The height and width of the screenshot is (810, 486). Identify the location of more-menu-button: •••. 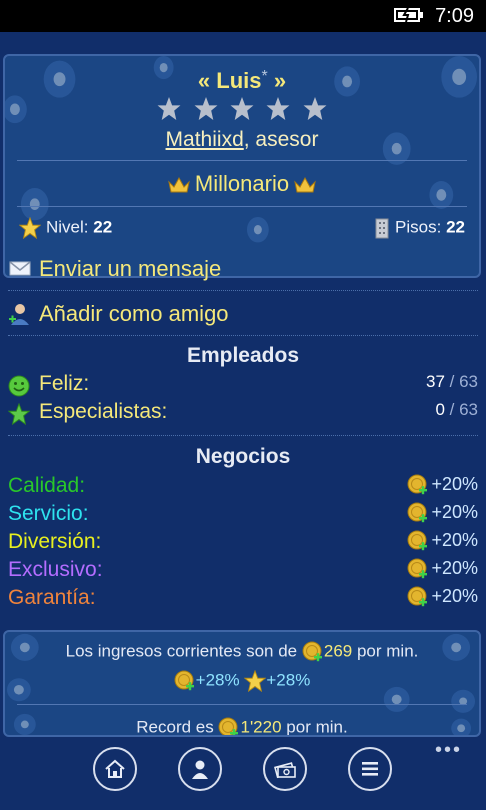
(448, 750).